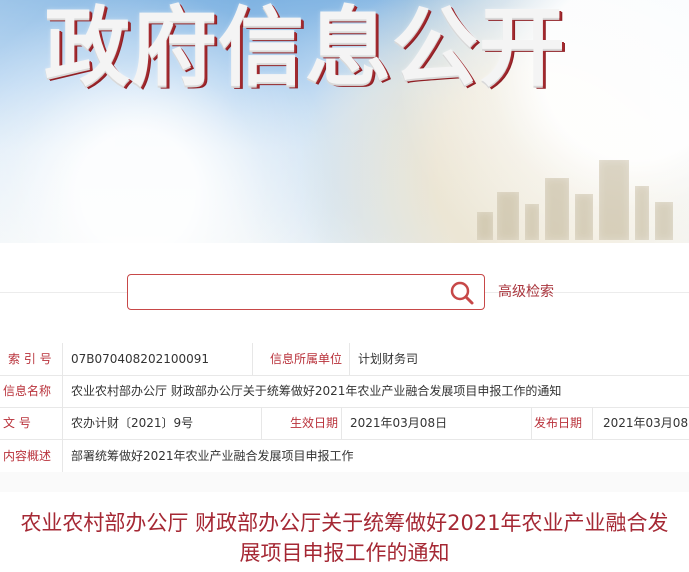 The image size is (689, 572). What do you see at coordinates (30, 359) in the screenshot?
I see `index-label: 索 引 号` at bounding box center [30, 359].